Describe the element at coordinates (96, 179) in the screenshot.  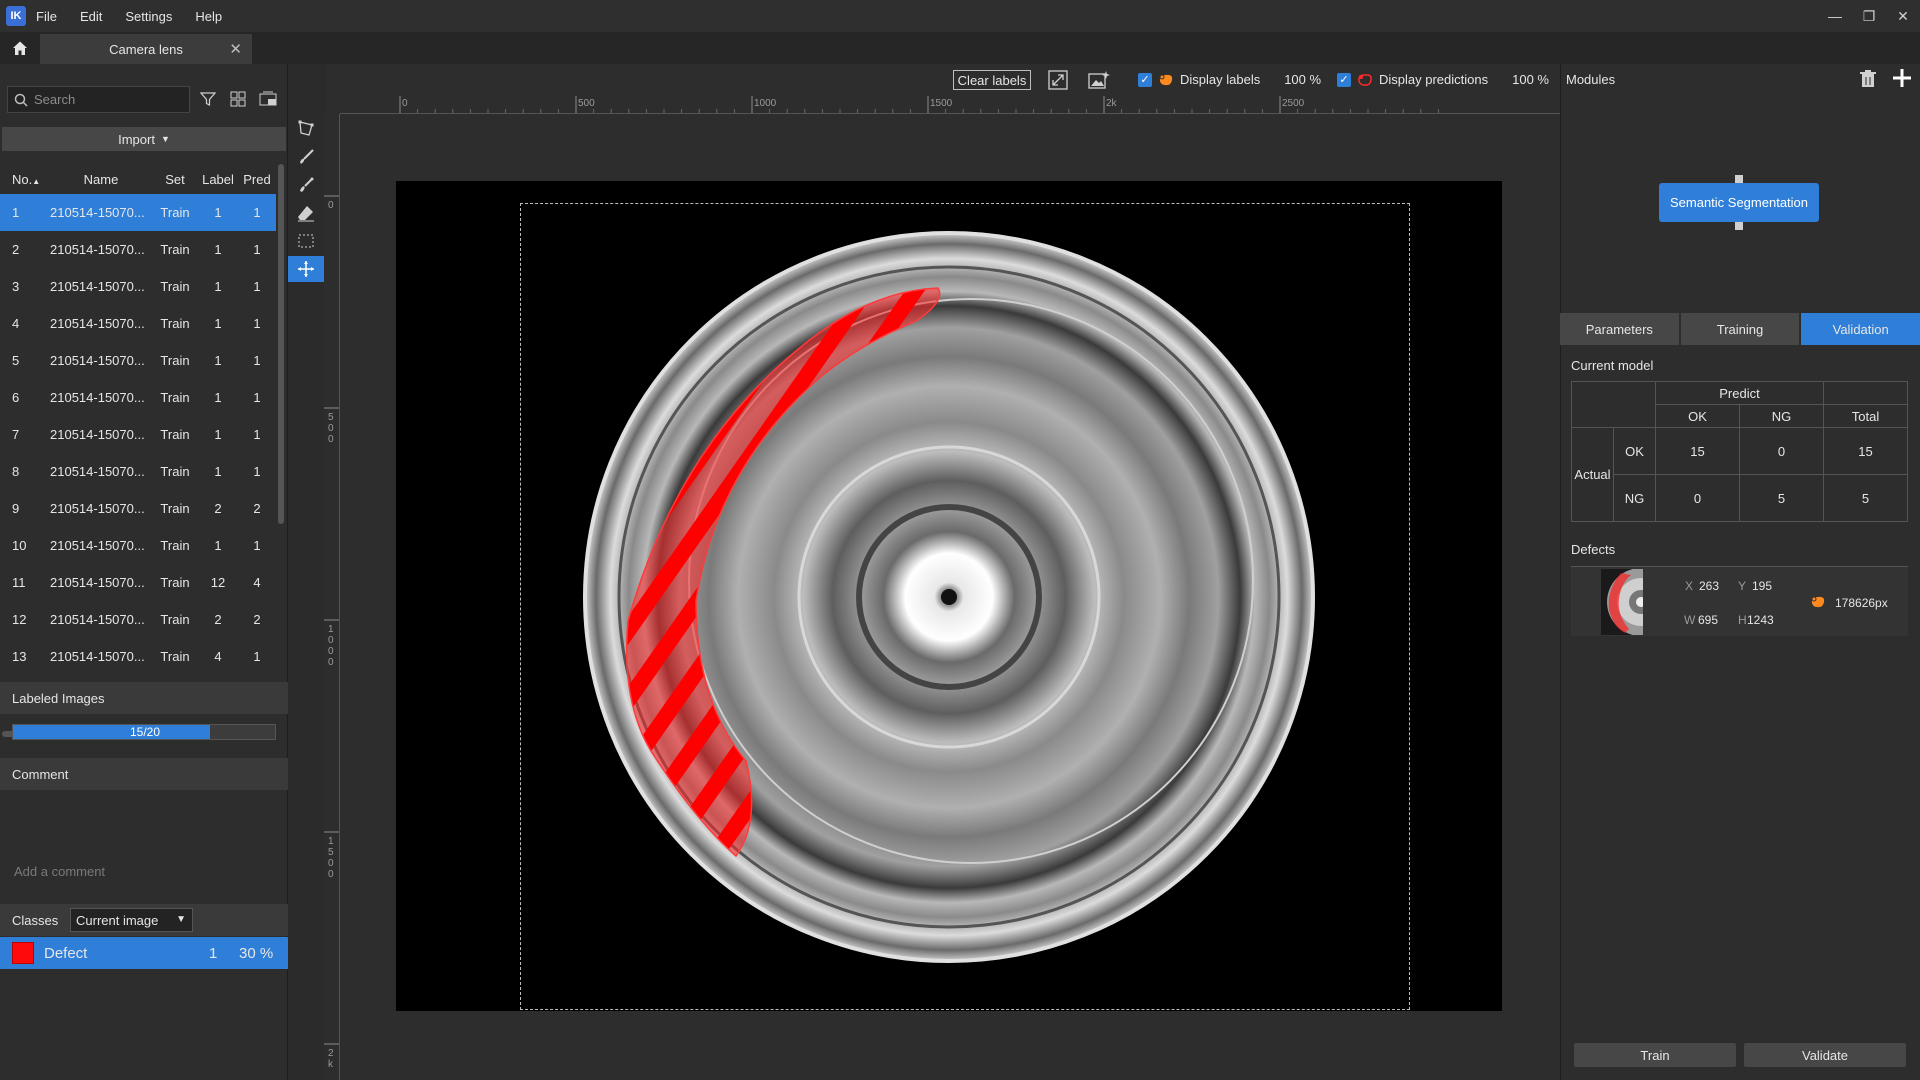
I see `col-name: Name` at that location.